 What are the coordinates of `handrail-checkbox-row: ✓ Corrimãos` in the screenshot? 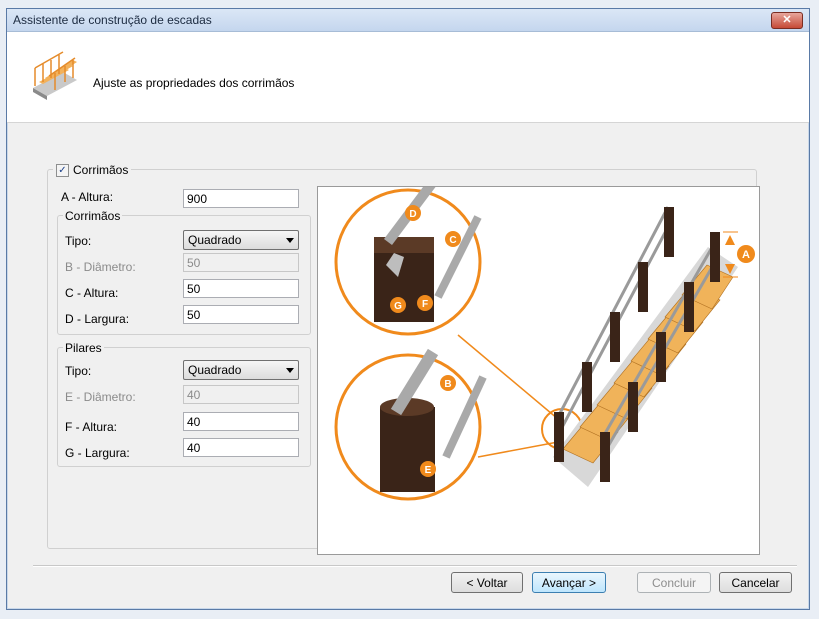 It's located at (92, 170).